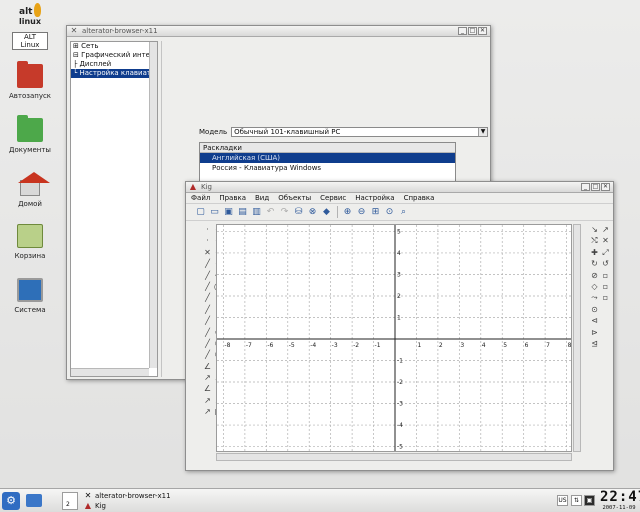 The image size is (640, 512). I want to click on similarity-icon: ⤳, so click(594, 297).